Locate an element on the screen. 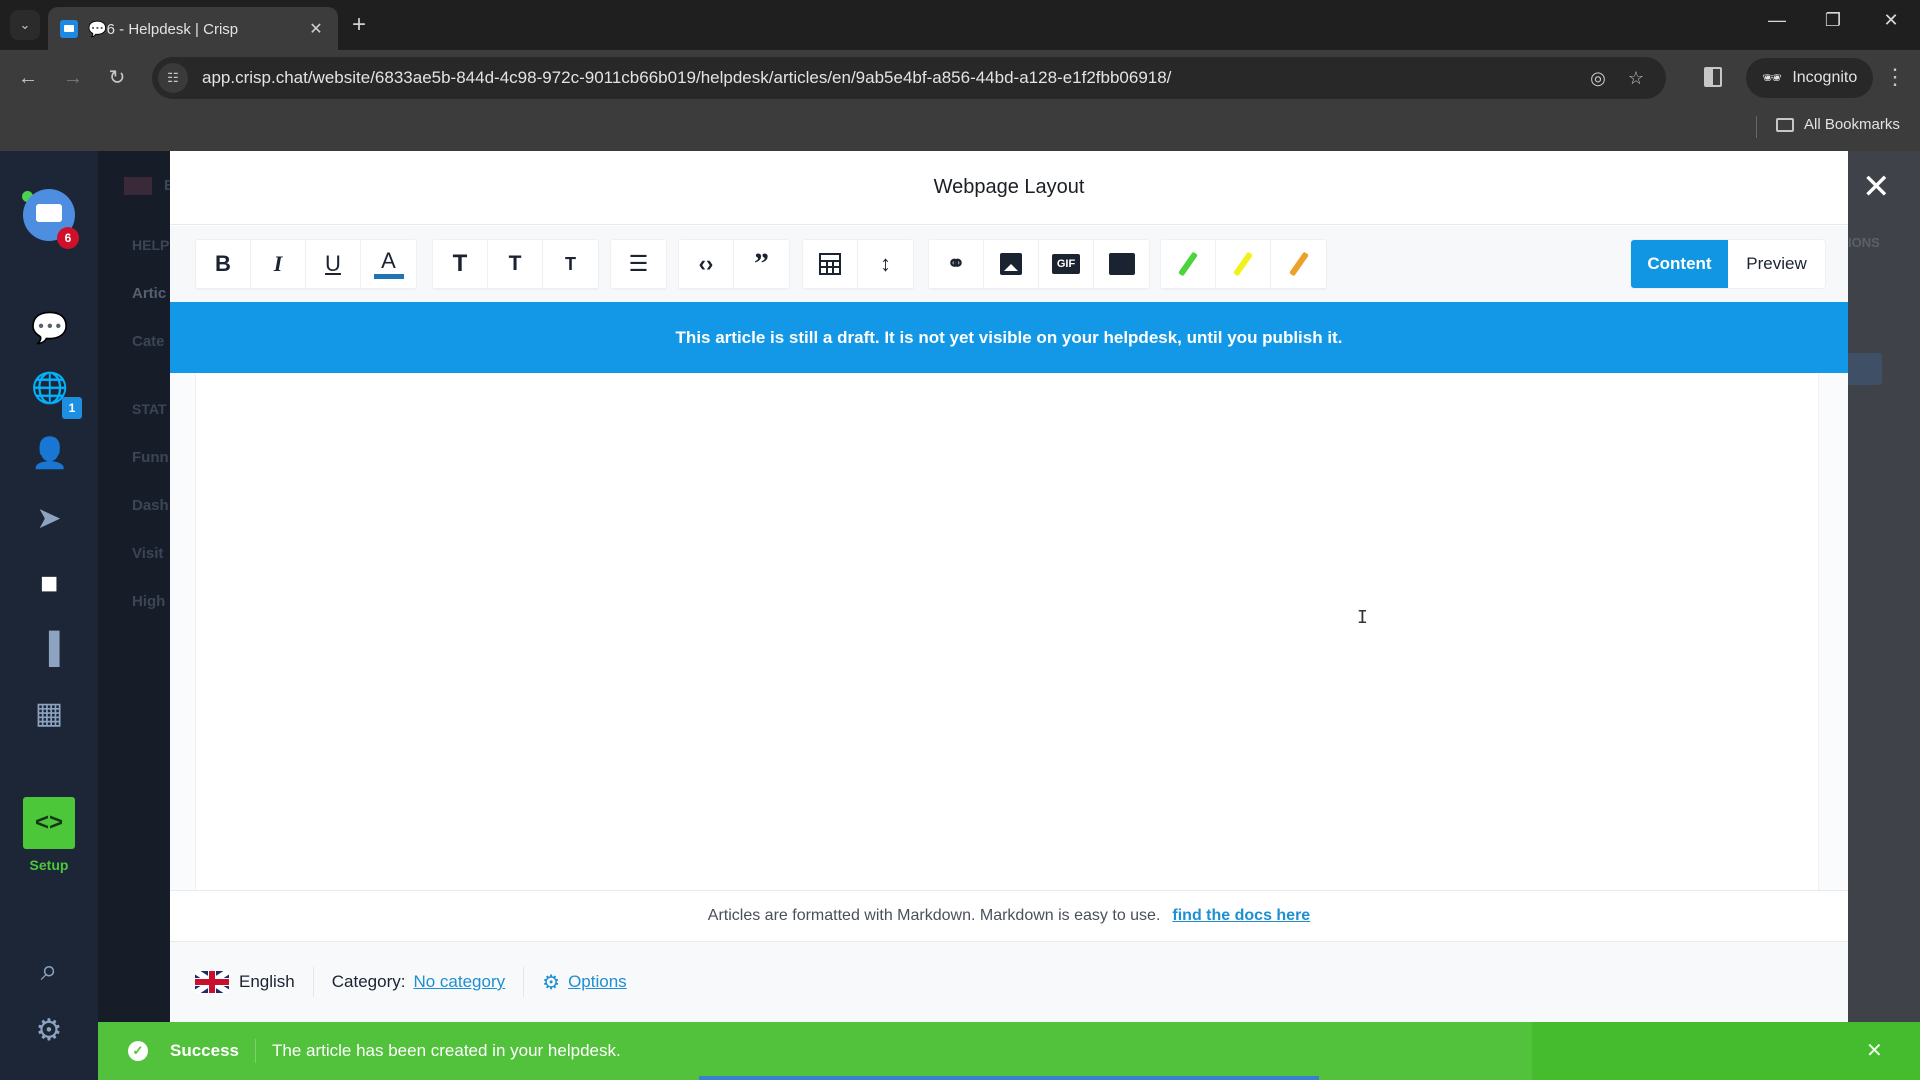 The height and width of the screenshot is (1080, 1920). window-close-icon: ✕ is located at coordinates (1891, 20).